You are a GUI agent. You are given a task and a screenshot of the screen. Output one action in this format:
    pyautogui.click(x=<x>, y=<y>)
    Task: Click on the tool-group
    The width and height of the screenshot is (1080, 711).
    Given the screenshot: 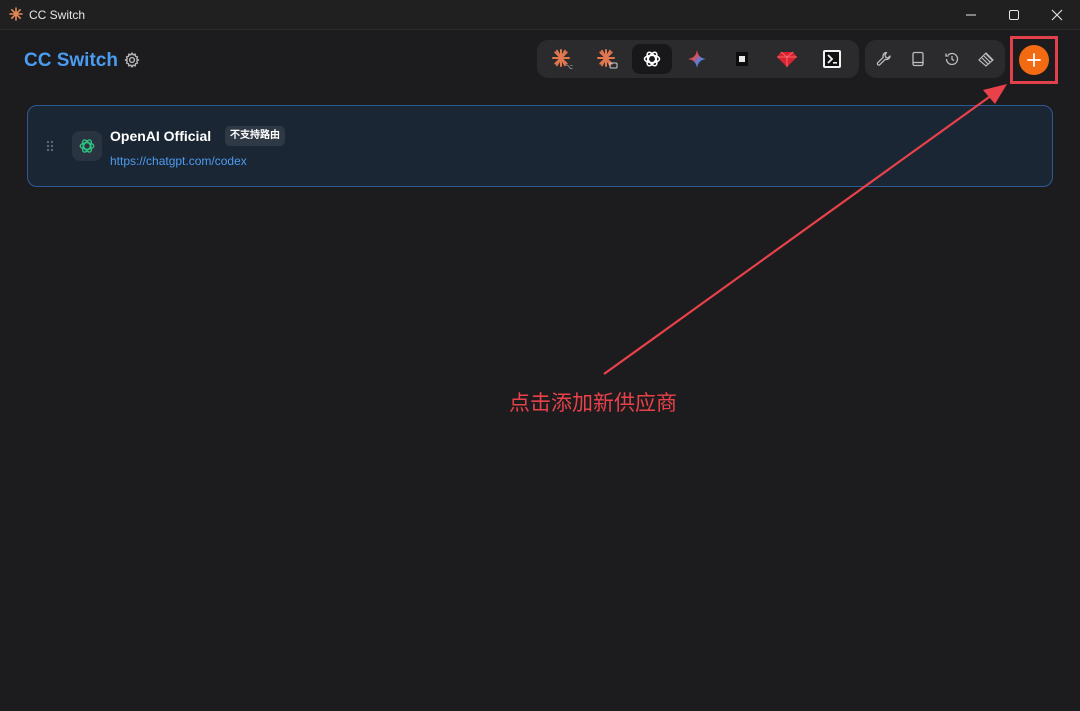 What is the action you would take?
    pyautogui.click(x=935, y=59)
    